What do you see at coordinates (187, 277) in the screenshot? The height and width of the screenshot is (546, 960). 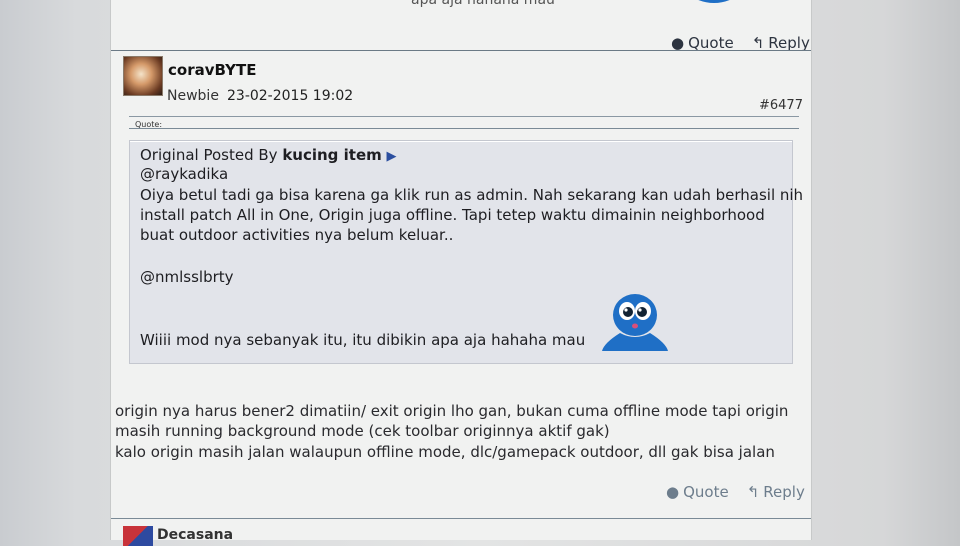 I see `quote-line: @nmlsslbrty` at bounding box center [187, 277].